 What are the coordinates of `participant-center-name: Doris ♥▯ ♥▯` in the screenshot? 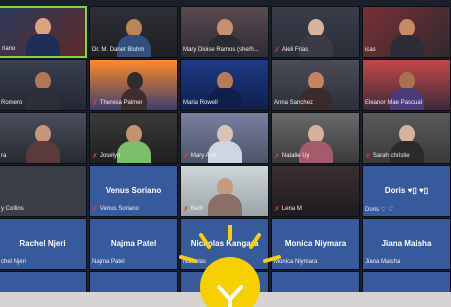 It's located at (406, 190).